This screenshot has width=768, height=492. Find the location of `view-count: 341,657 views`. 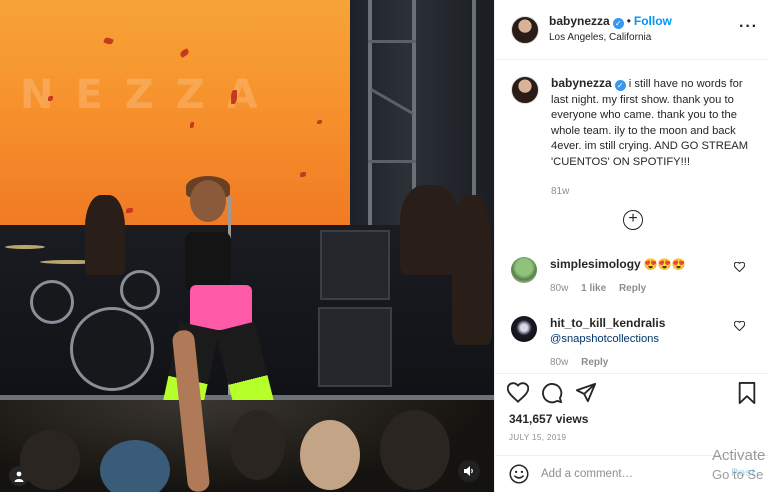

view-count: 341,657 views is located at coordinates (548, 419).